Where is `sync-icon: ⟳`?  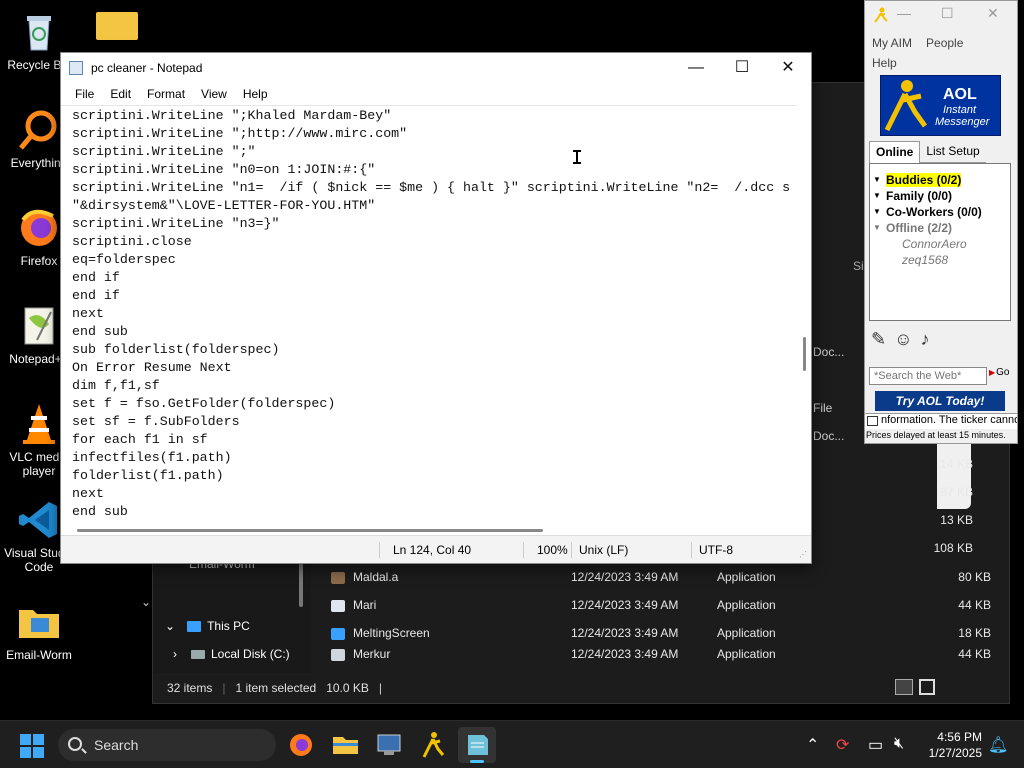 sync-icon: ⟳ is located at coordinates (842, 745).